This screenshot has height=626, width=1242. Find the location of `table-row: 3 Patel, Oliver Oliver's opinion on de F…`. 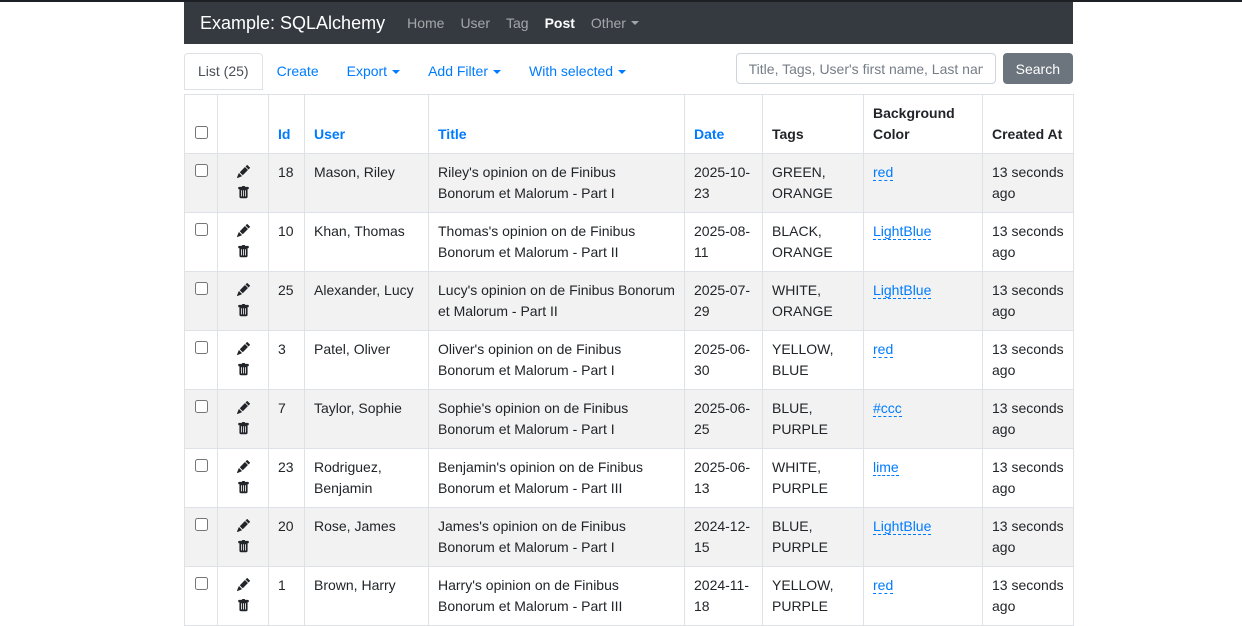

table-row: 3 Patel, Oliver Oliver's opinion on de F… is located at coordinates (629, 360).